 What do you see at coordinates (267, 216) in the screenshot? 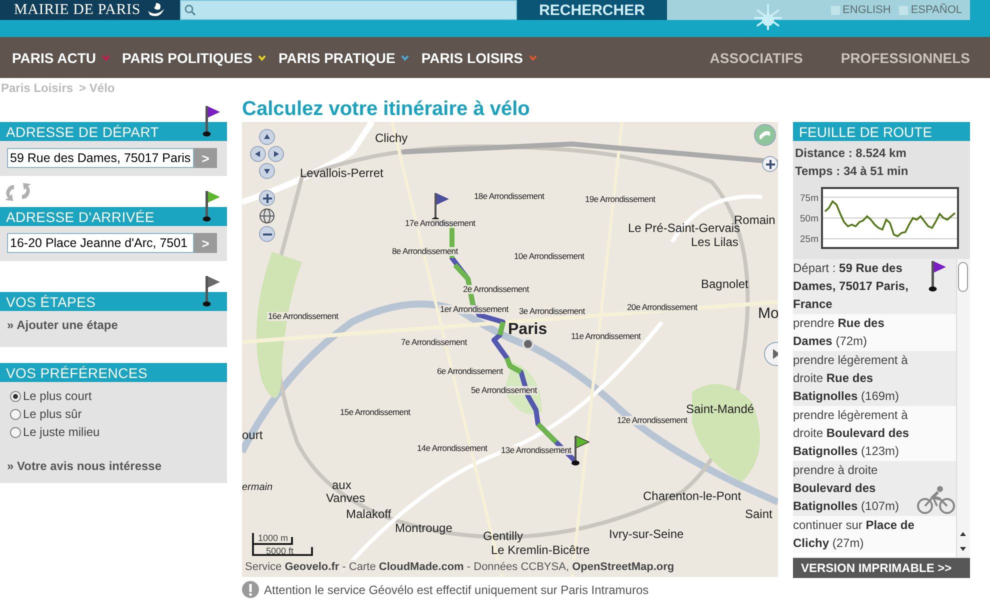
I see `globe-icon` at bounding box center [267, 216].